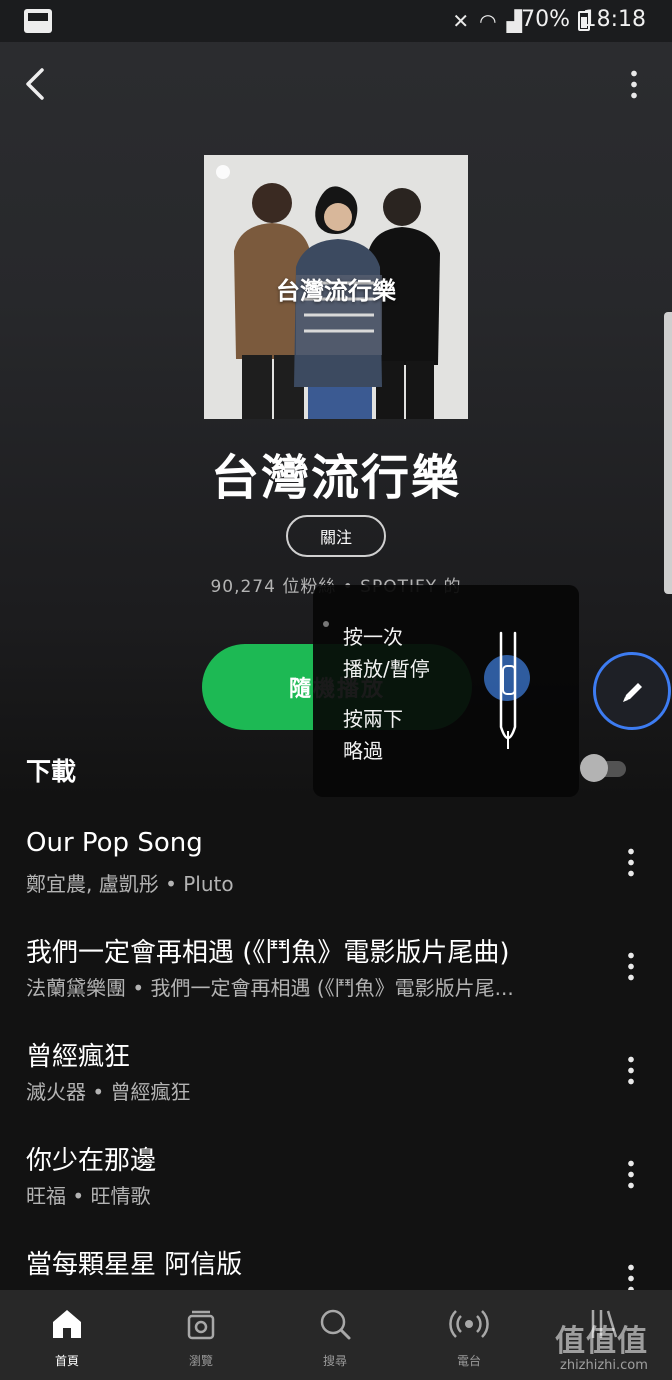  I want to click on bullet-dot, so click(326, 624).